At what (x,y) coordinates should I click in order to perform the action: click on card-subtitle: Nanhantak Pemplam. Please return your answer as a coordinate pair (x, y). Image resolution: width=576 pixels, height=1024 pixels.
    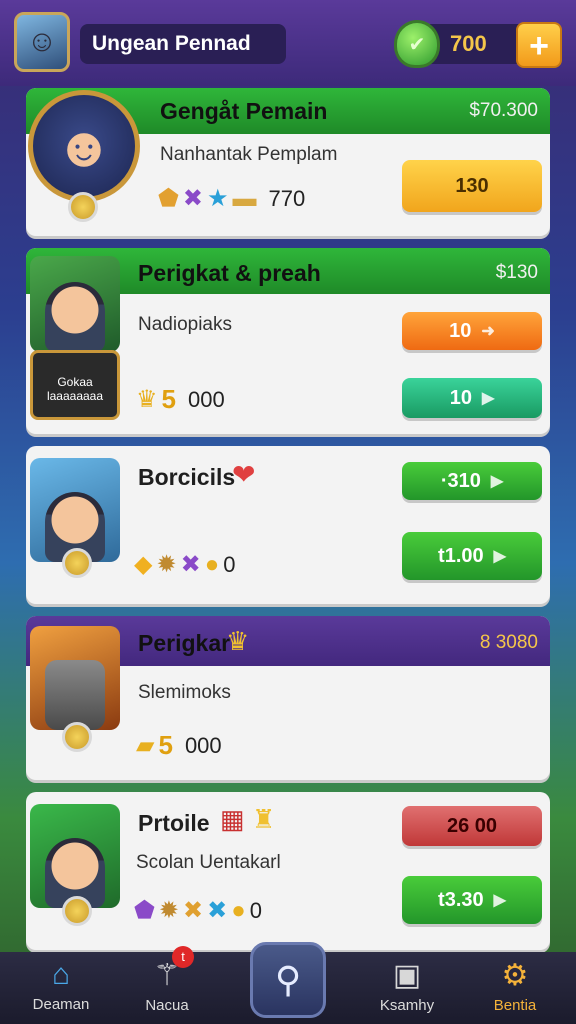
    Looking at the image, I should click on (249, 154).